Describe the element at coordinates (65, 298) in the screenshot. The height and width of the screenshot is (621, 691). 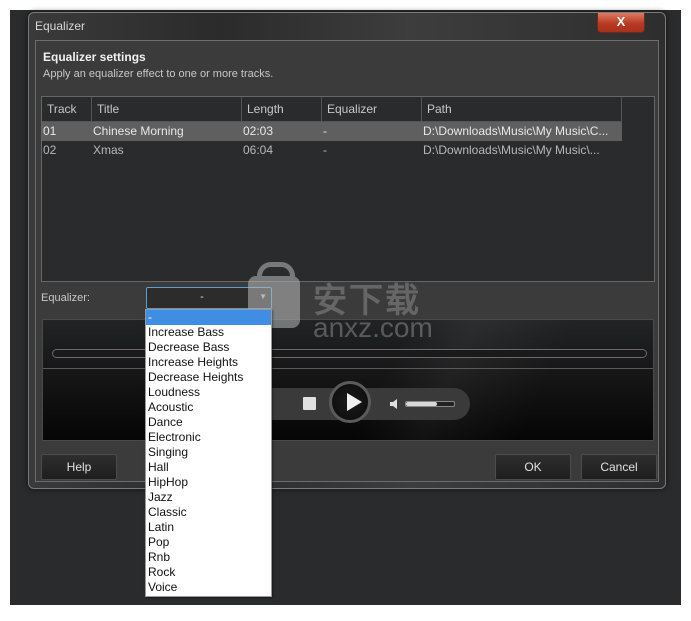
I see `equalizer-label: Equalizer:` at that location.